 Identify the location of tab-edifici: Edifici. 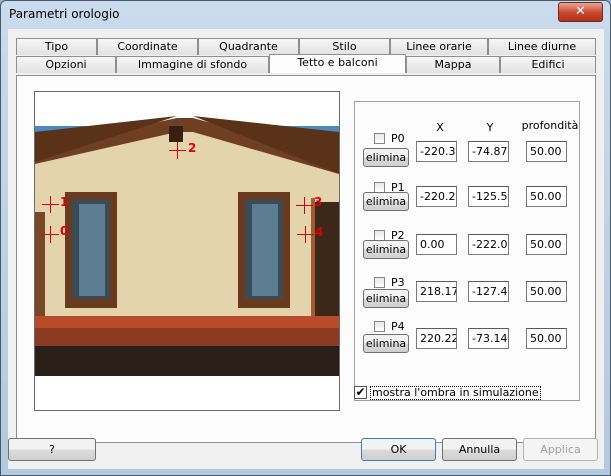
(548, 64).